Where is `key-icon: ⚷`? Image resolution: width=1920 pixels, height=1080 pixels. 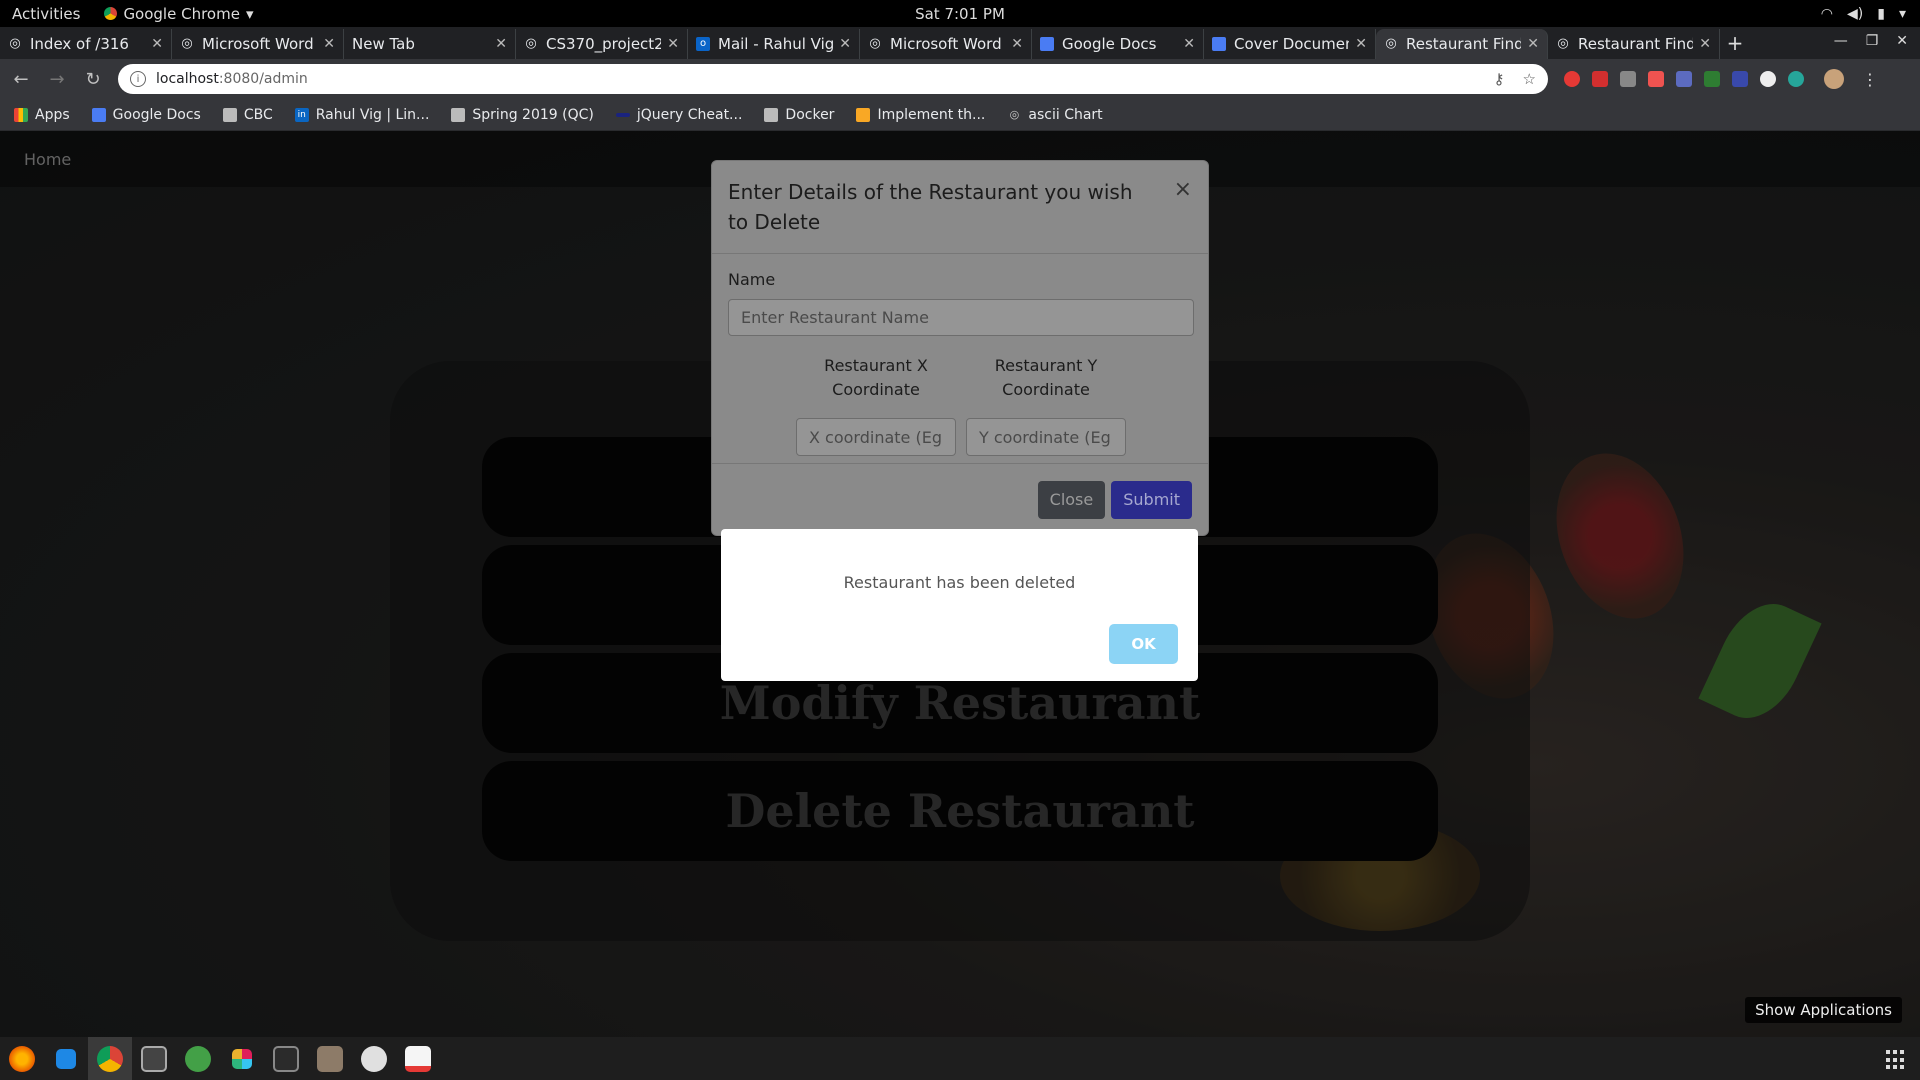
key-icon: ⚷ is located at coordinates (1499, 79).